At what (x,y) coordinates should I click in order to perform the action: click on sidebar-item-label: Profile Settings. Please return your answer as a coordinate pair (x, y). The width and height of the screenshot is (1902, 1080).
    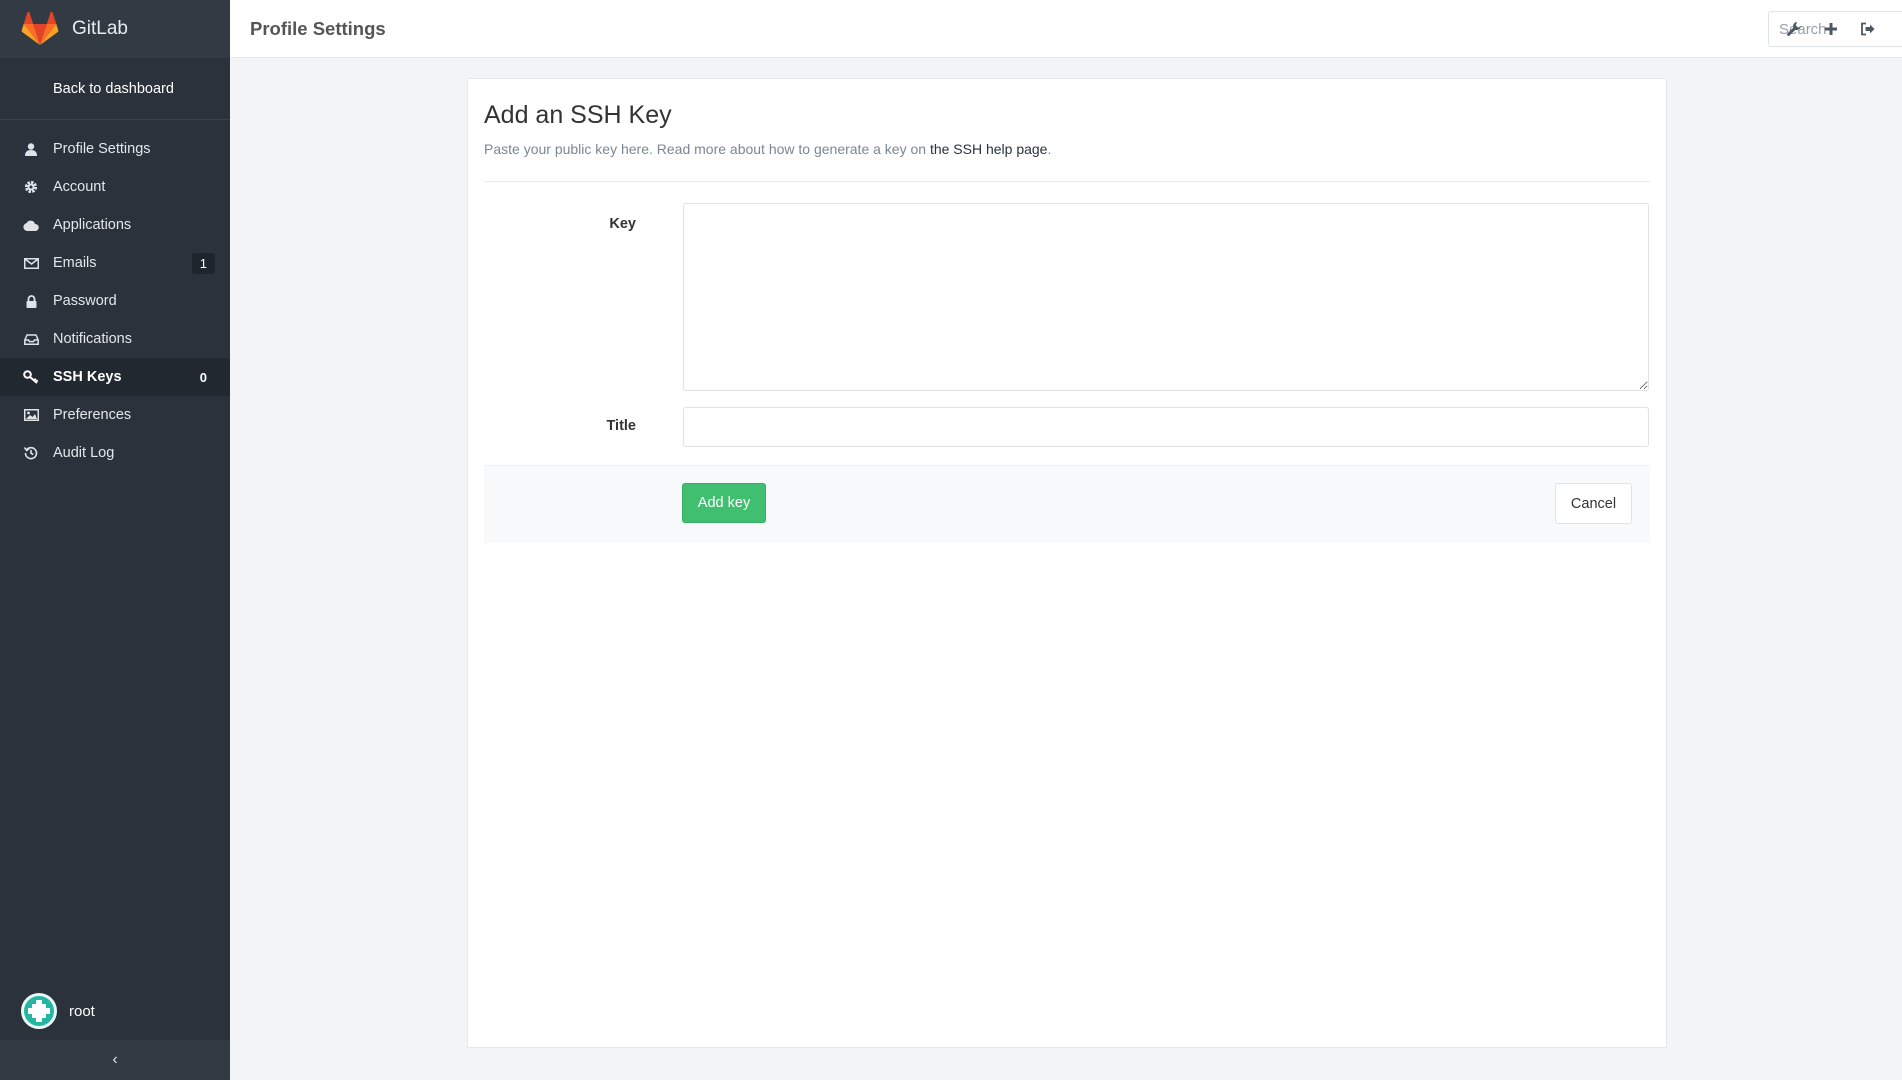
    Looking at the image, I should click on (102, 149).